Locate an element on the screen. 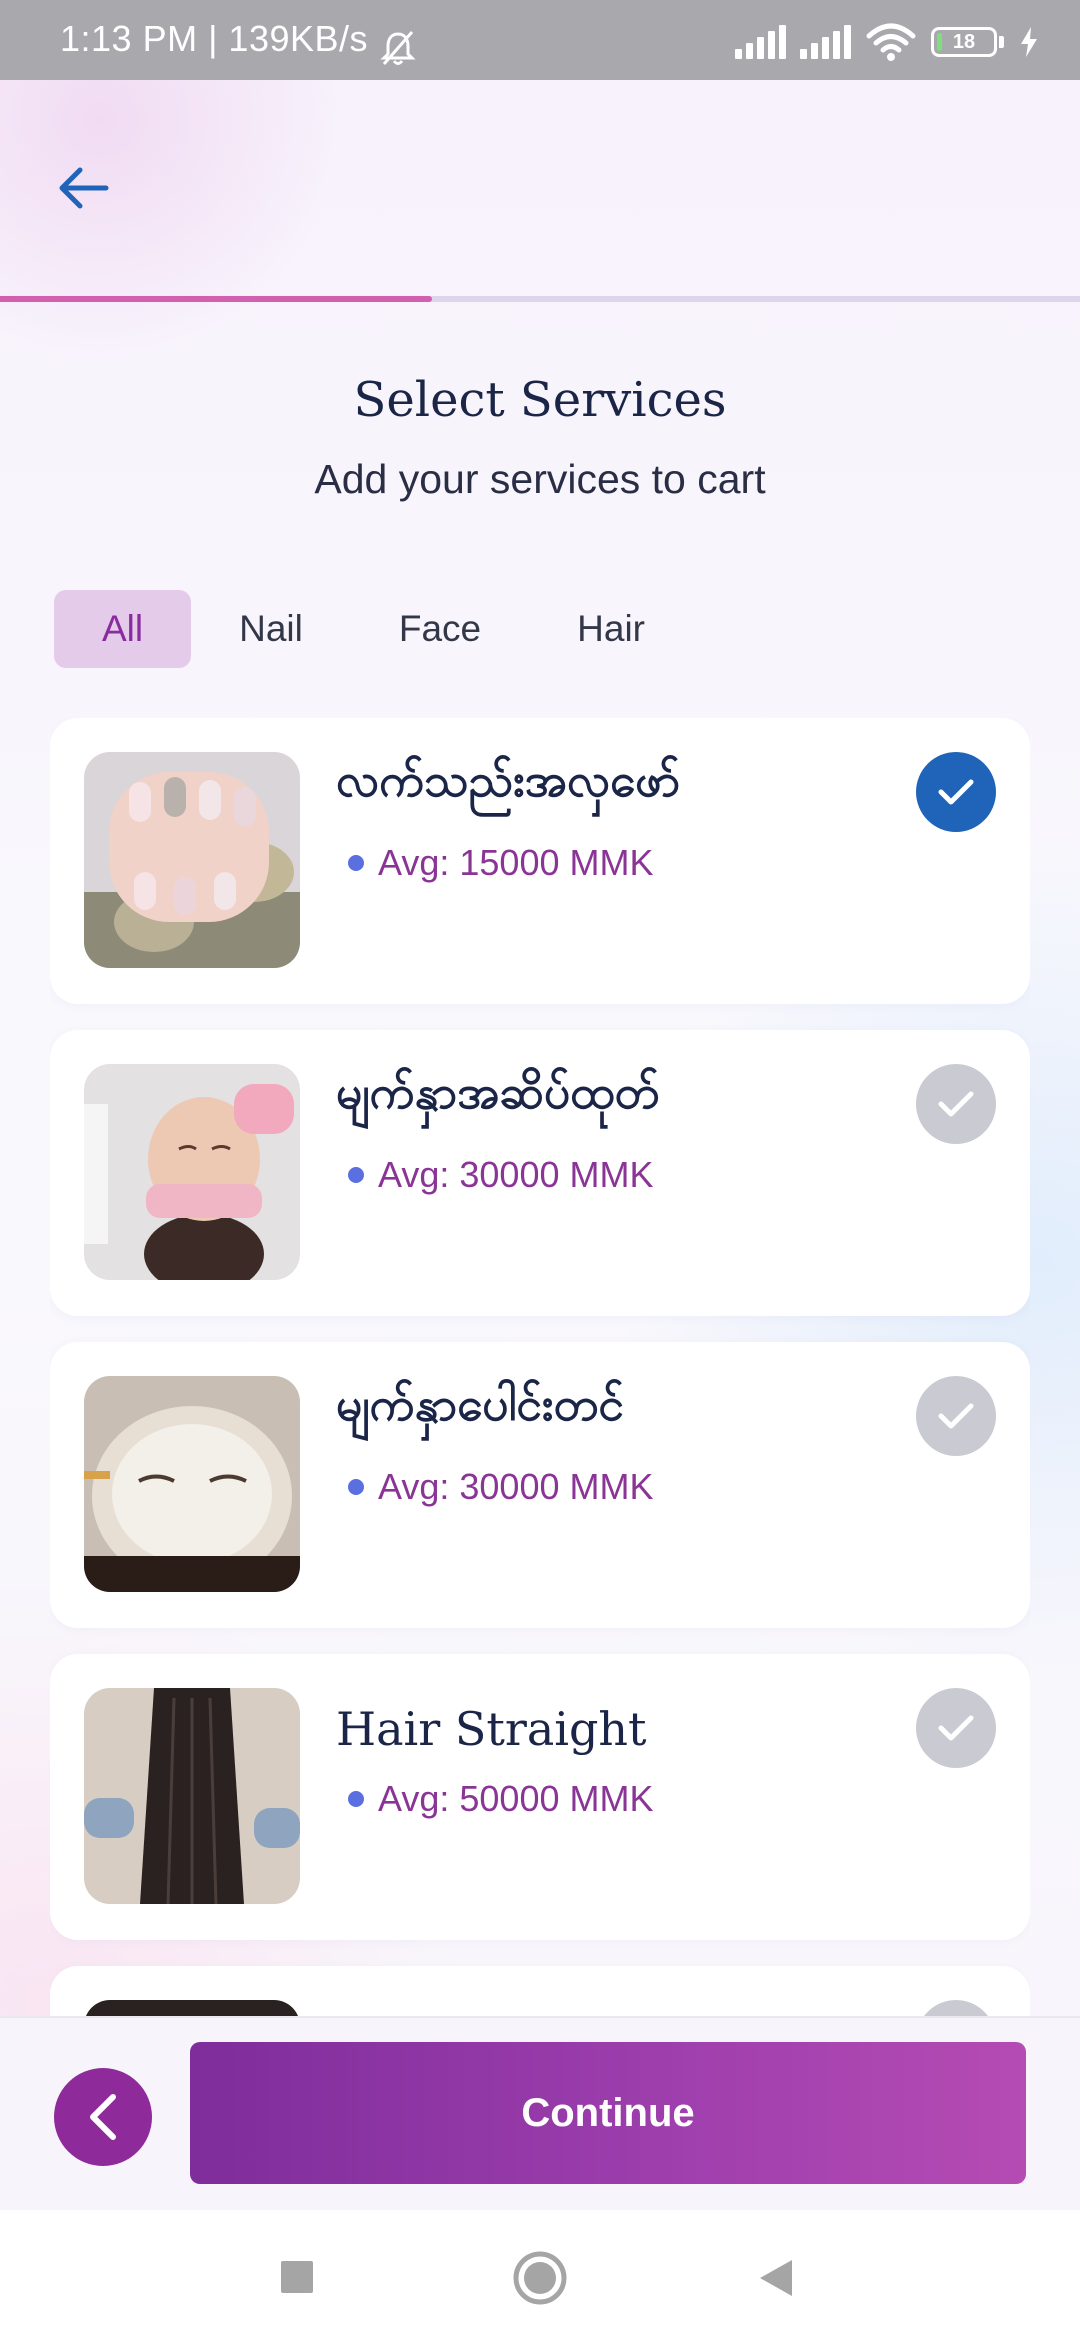 The height and width of the screenshot is (2340, 1080). recent-apps-button is located at coordinates (297, 2279).